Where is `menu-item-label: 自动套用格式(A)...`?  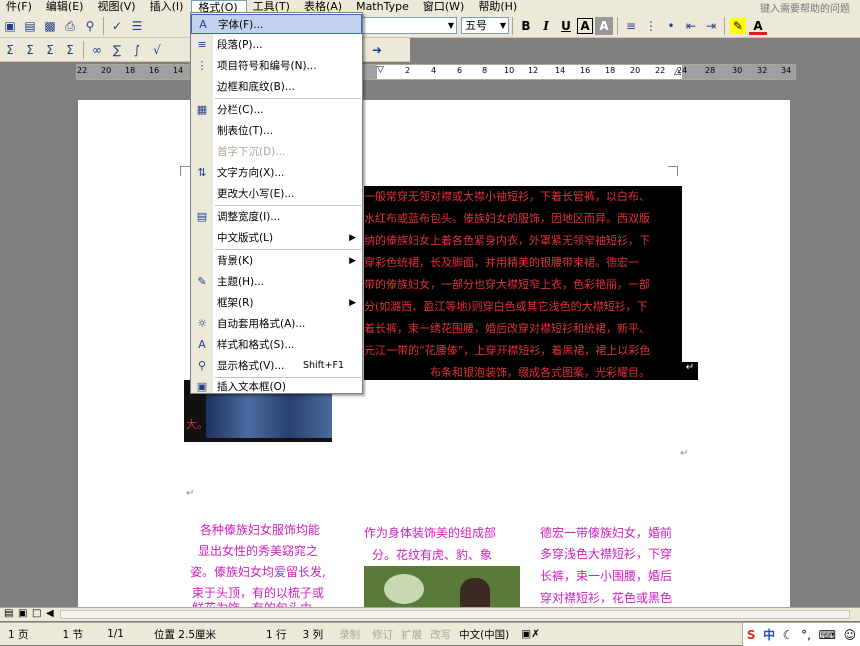
menu-item-label: 自动套用格式(A)... is located at coordinates (261, 324).